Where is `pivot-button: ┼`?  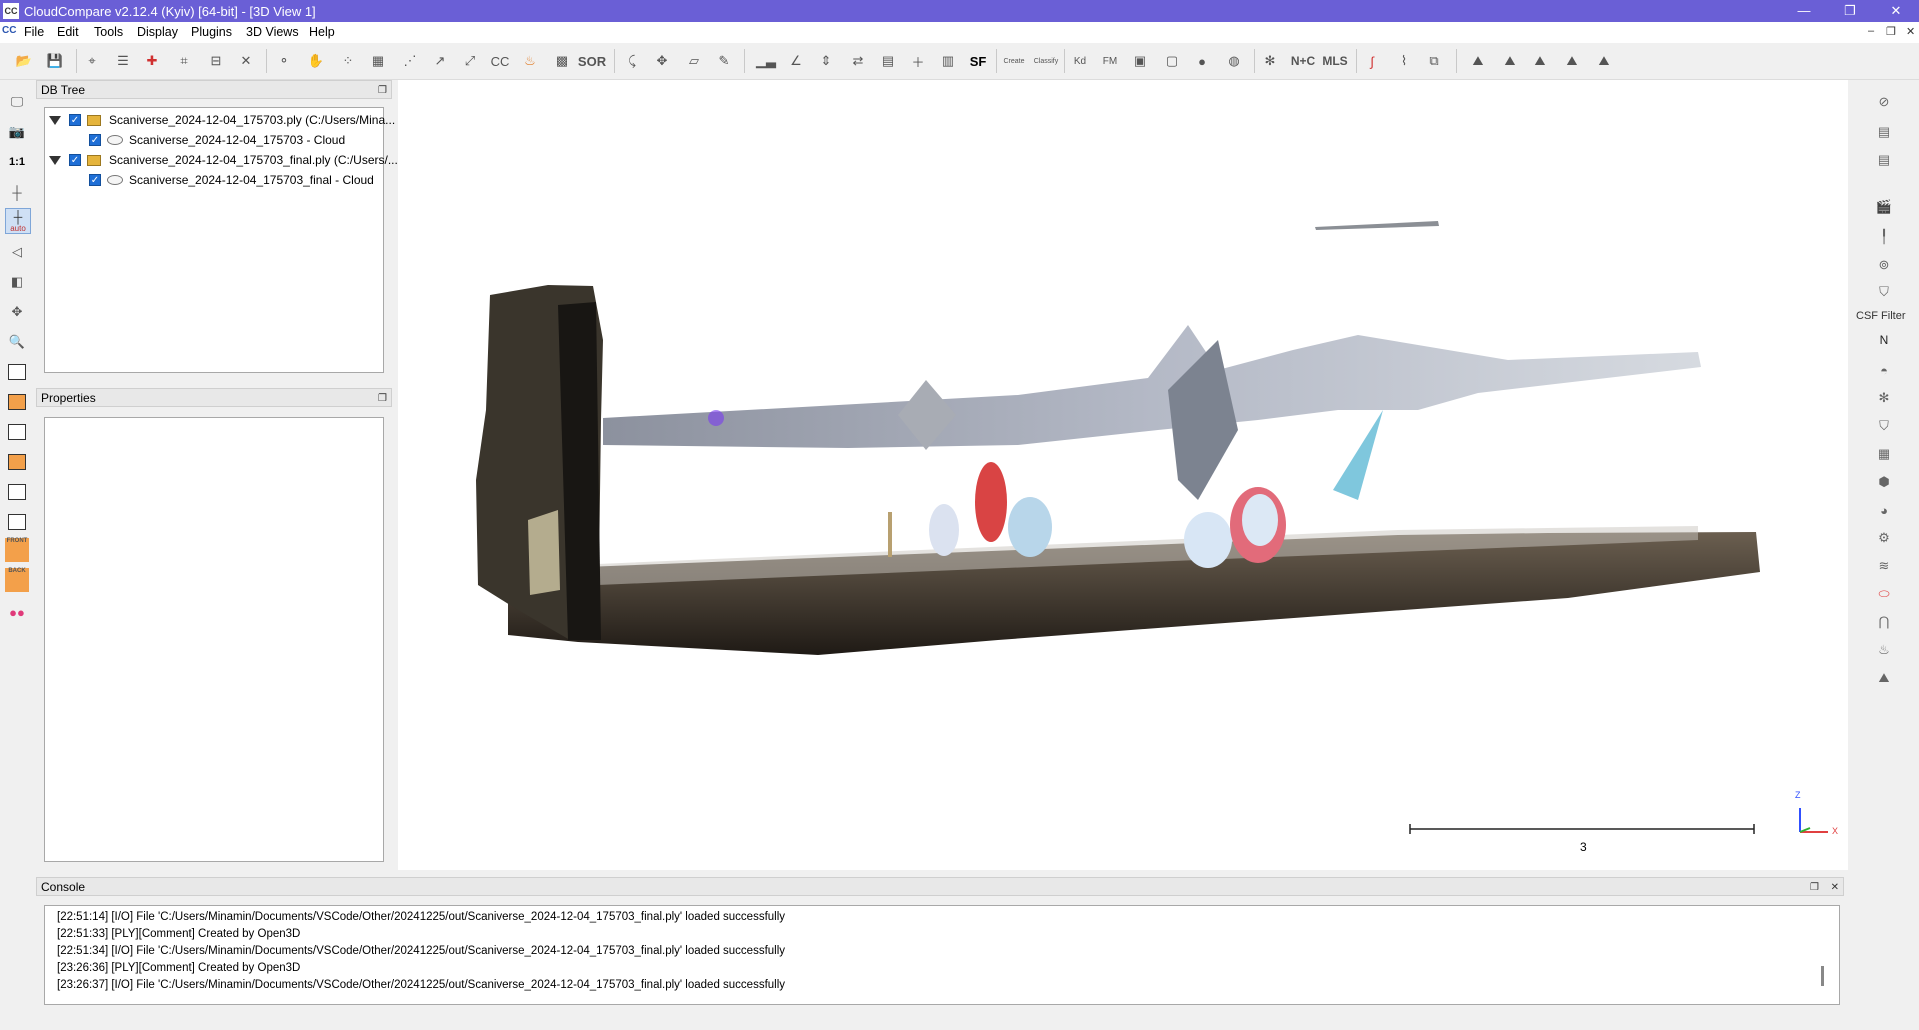 pivot-button: ┼ is located at coordinates (17, 192).